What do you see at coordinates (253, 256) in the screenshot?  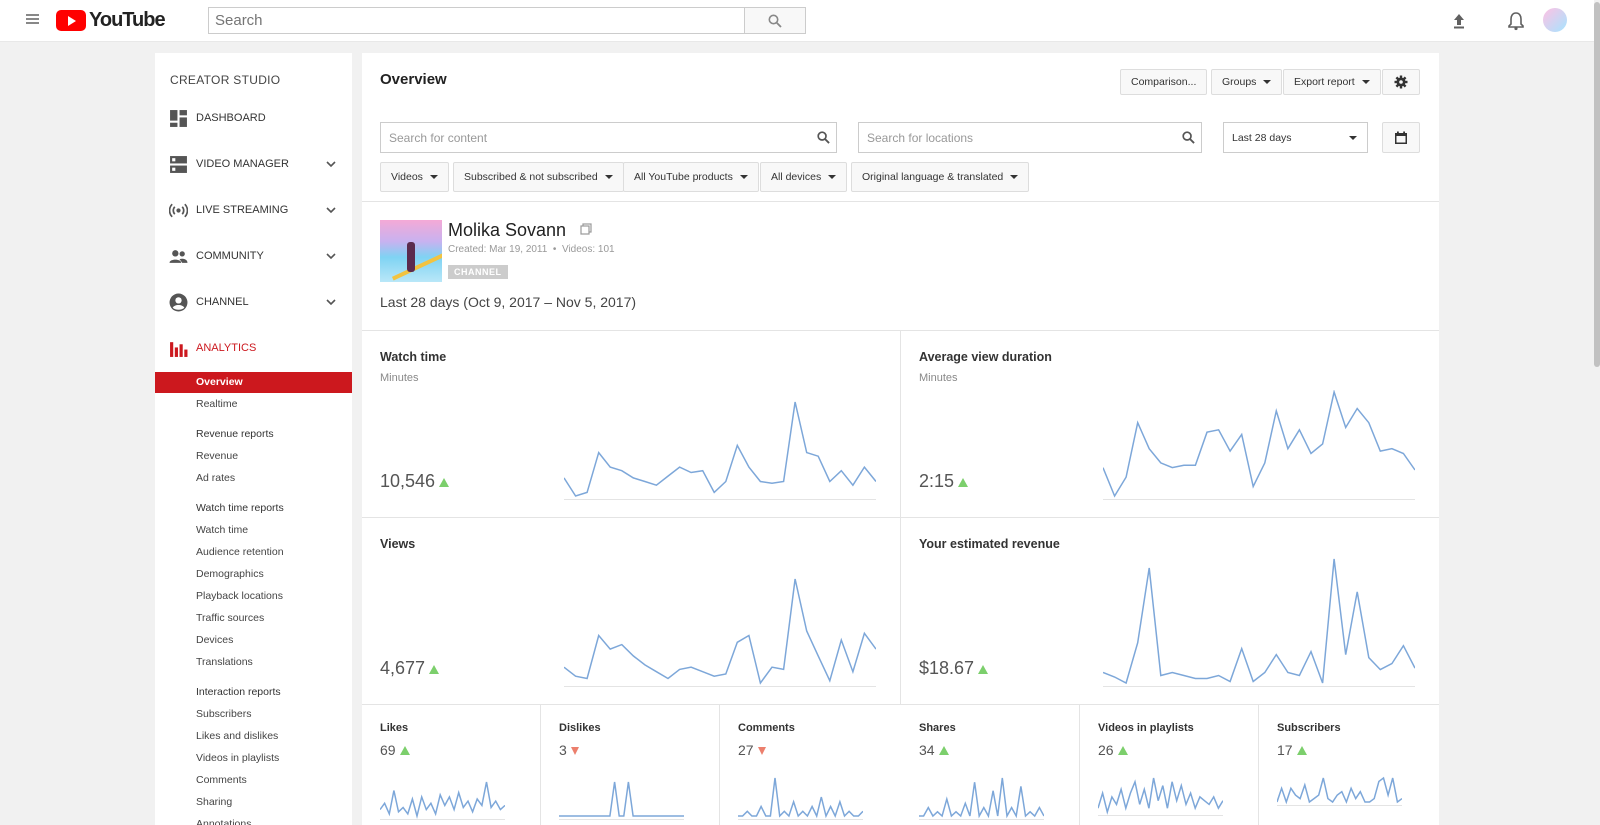 I see `sidebar-item-community: COMMUNITY` at bounding box center [253, 256].